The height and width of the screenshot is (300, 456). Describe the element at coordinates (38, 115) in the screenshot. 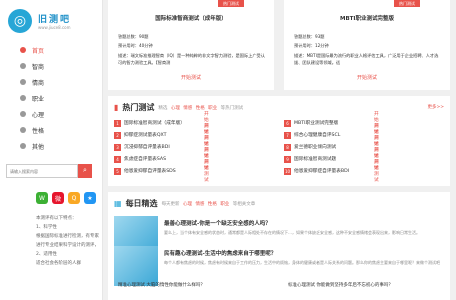

I see `nav-label: 心理` at that location.